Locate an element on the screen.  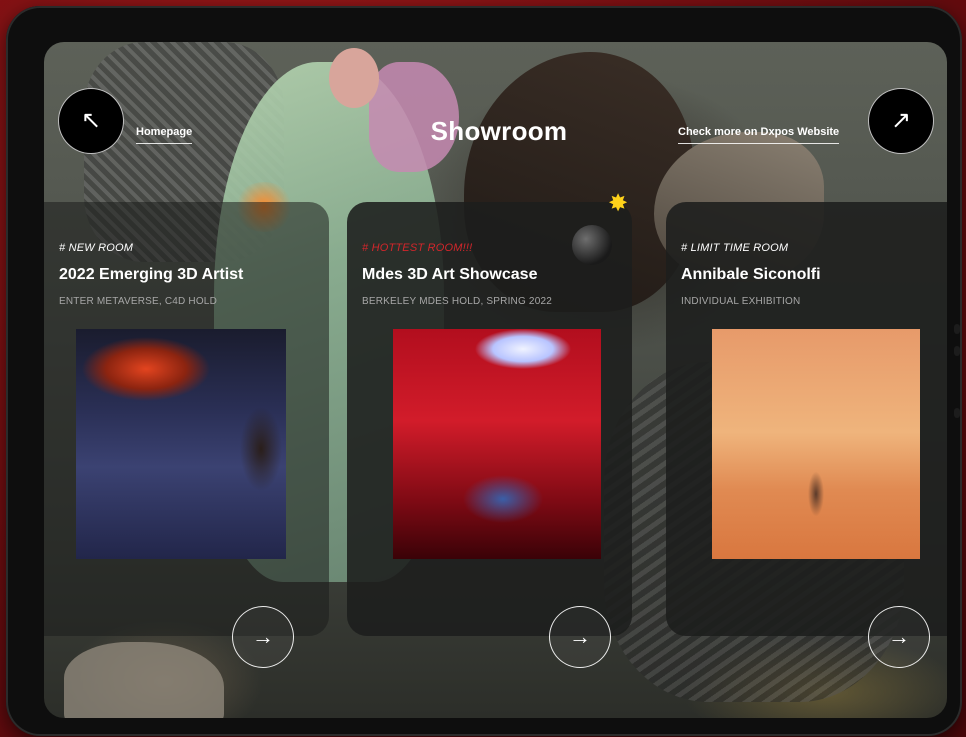
arrow-up-left-icon: ↖ is located at coordinates (91, 120).